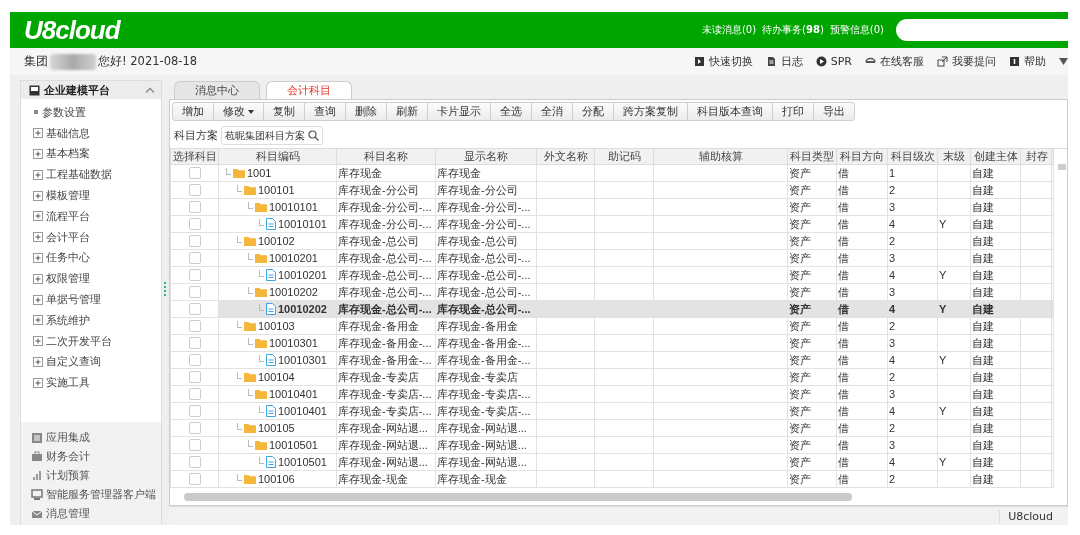 The width and height of the screenshot is (1080, 535). I want to click on sidebar-item: 工程基础数据, so click(79, 175).